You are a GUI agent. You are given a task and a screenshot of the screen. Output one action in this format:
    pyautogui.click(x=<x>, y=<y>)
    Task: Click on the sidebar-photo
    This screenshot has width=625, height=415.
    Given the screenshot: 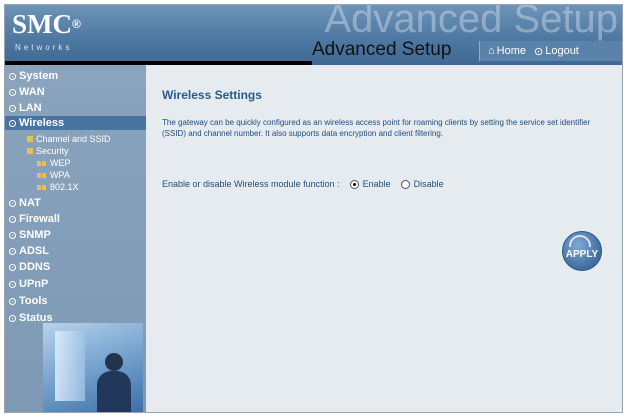 What is the action you would take?
    pyautogui.click(x=93, y=367)
    